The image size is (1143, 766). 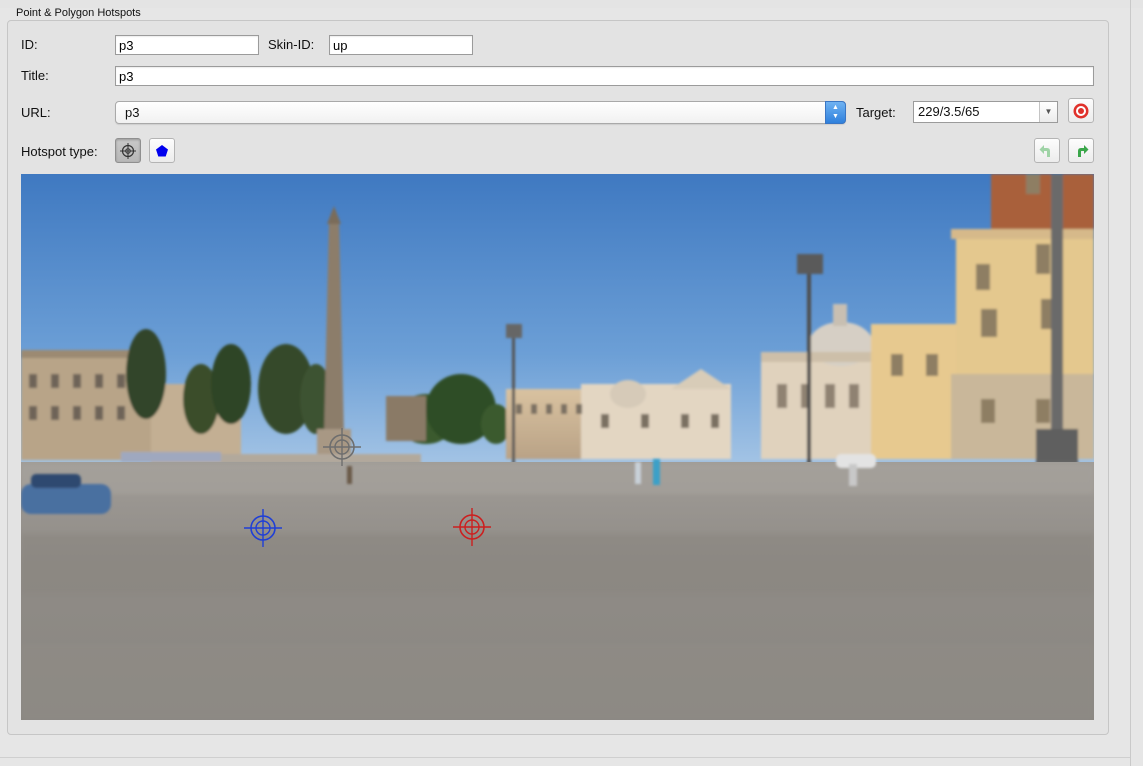 I want to click on bottom-divider, so click(x=565, y=757).